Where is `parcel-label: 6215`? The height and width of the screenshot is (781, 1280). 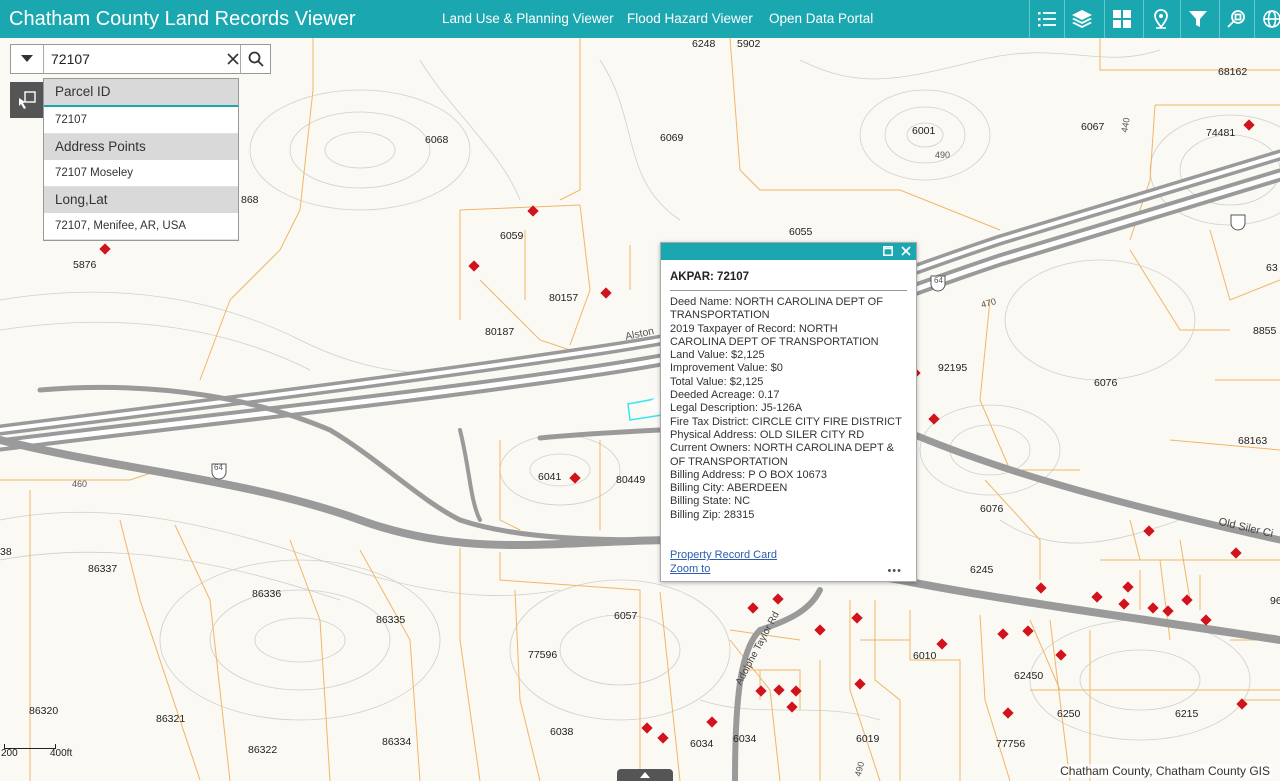 parcel-label: 6215 is located at coordinates (1187, 714).